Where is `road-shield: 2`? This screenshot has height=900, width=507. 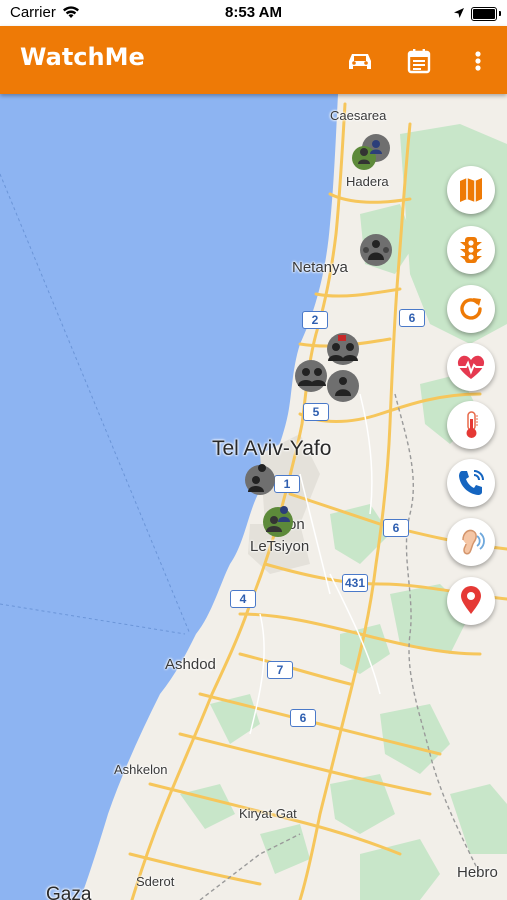
road-shield: 2 is located at coordinates (315, 320).